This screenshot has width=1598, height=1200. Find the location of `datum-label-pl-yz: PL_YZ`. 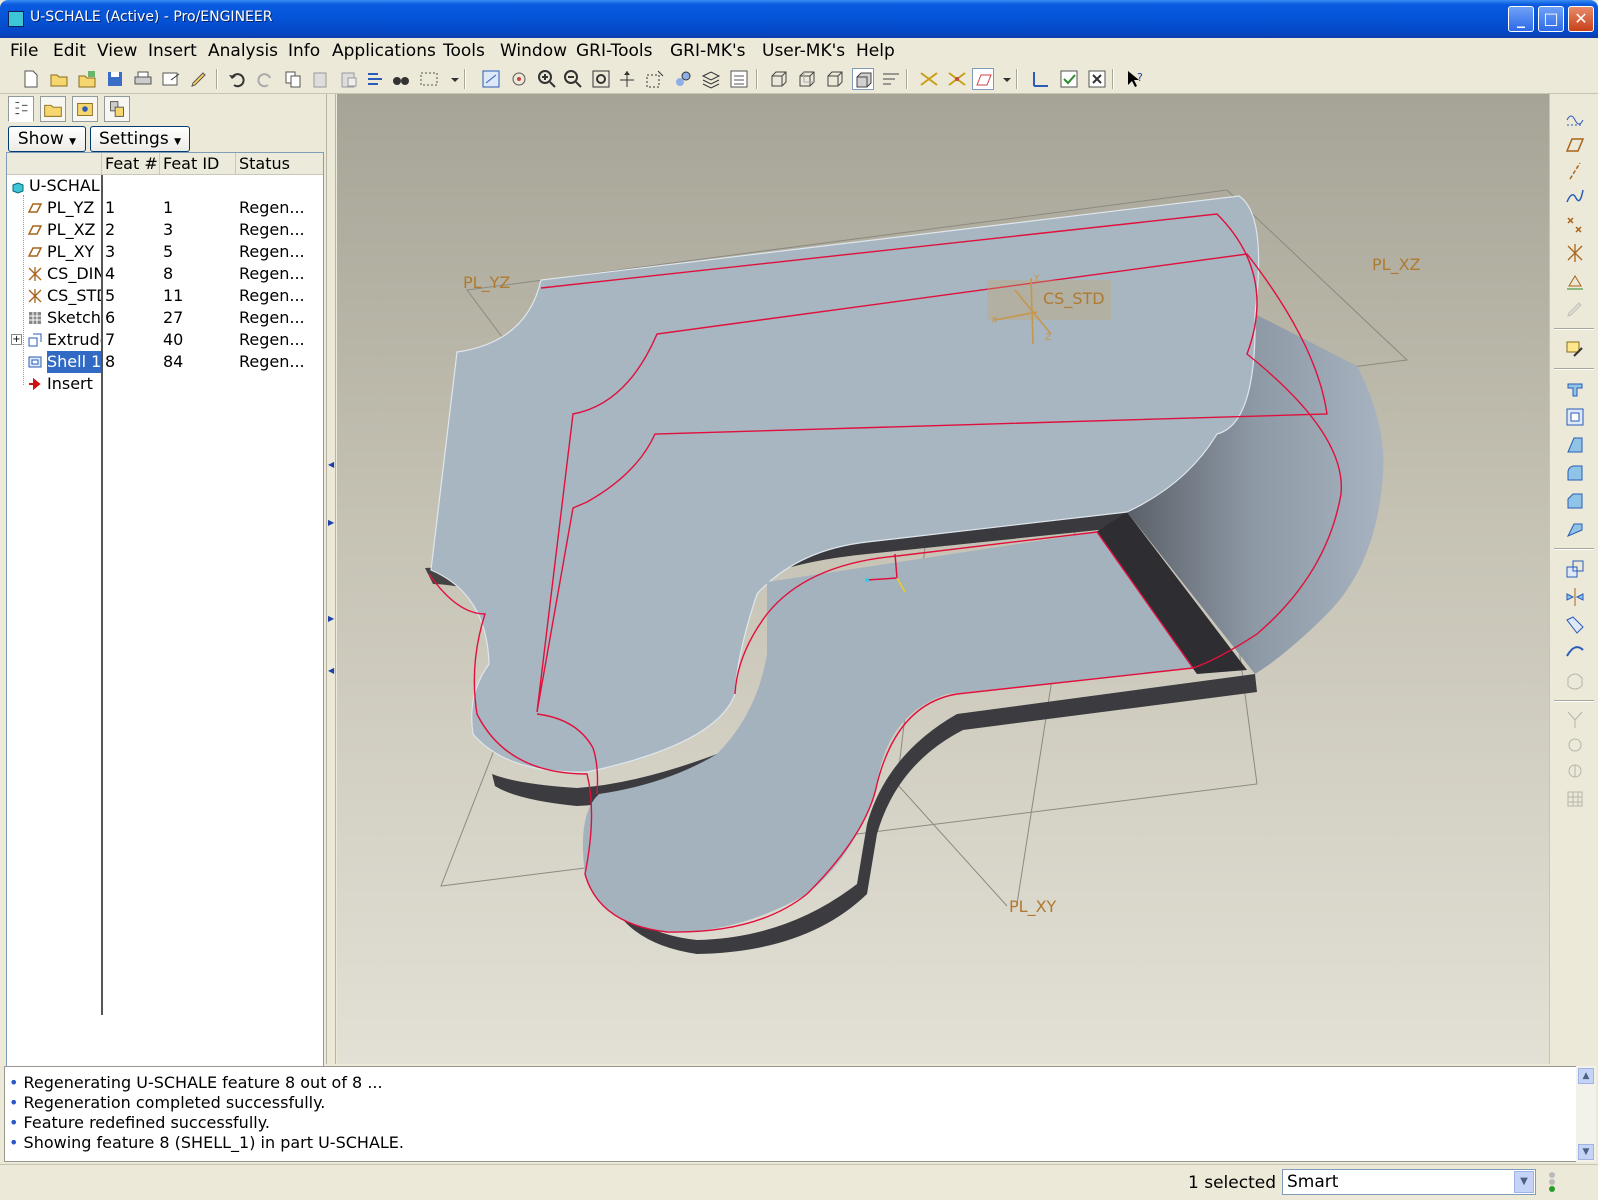

datum-label-pl-yz: PL_YZ is located at coordinates (486, 283).